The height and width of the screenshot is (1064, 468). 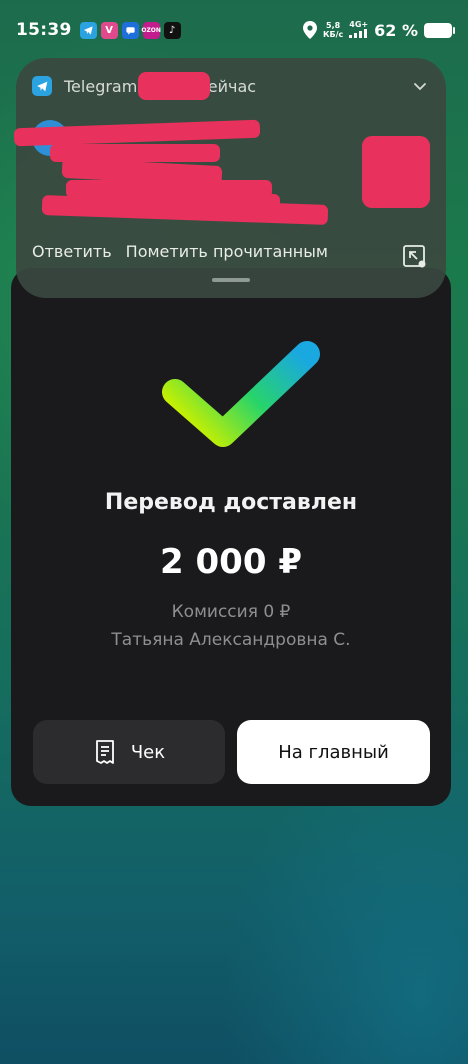 What do you see at coordinates (148, 752) in the screenshot?
I see `receipt-button-label: Чек` at bounding box center [148, 752].